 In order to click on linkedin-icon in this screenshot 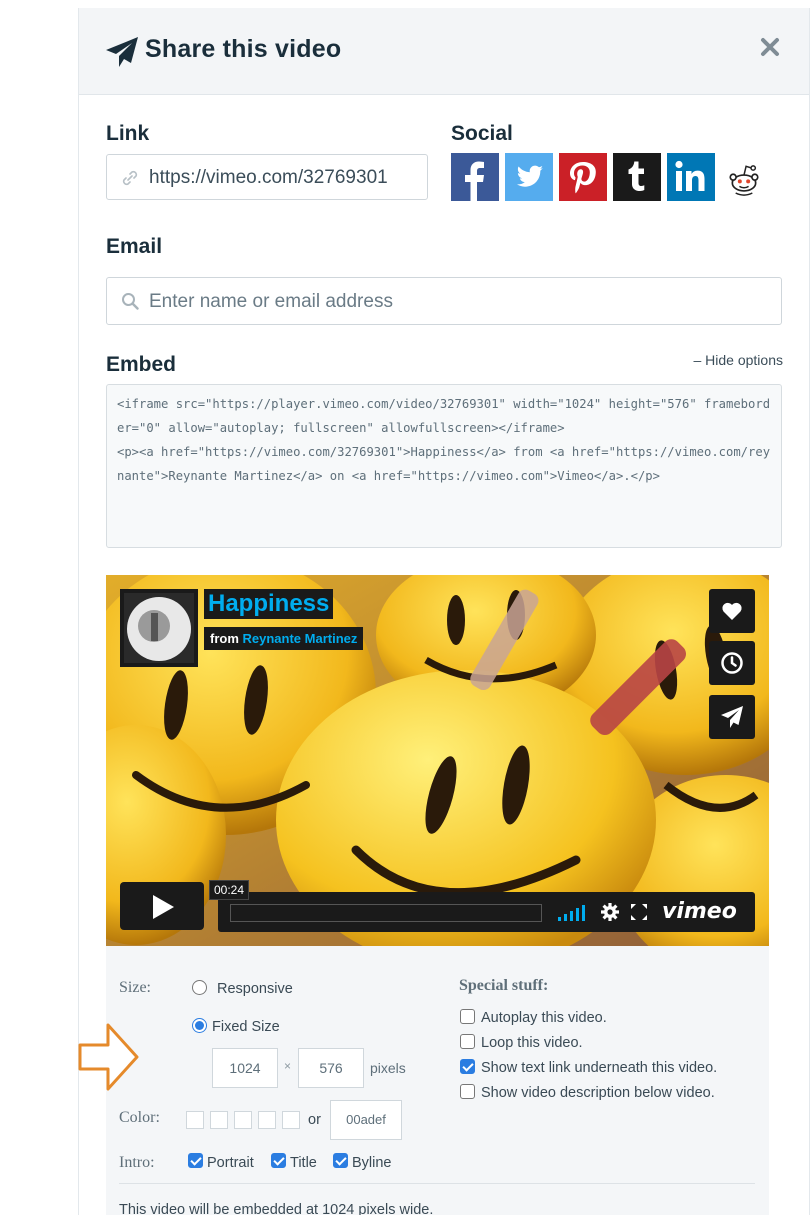, I will do `click(691, 177)`.